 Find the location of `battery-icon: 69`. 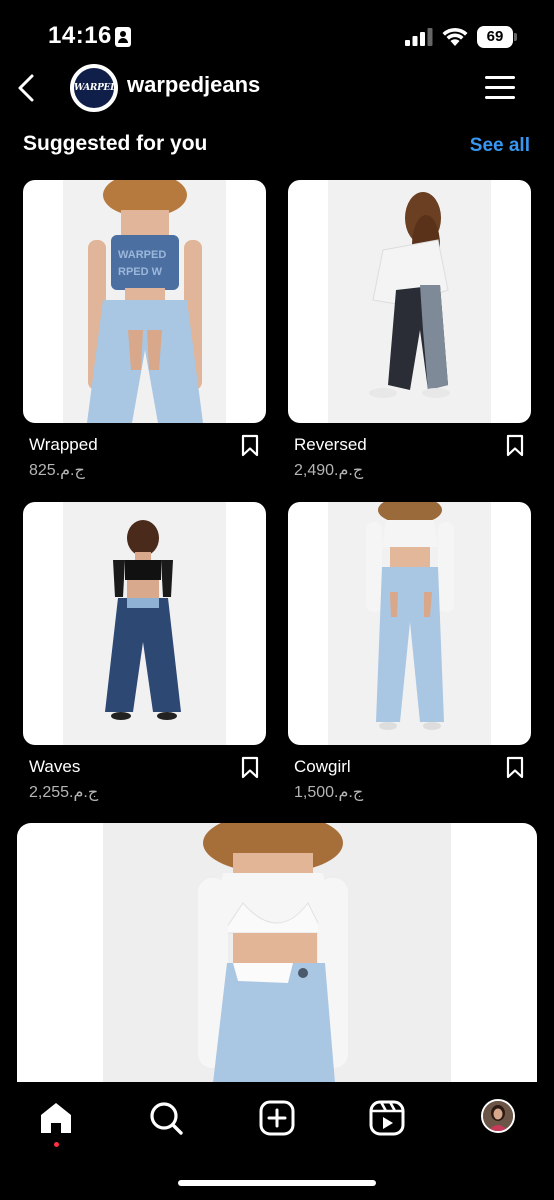

battery-icon: 69 is located at coordinates (497, 37).